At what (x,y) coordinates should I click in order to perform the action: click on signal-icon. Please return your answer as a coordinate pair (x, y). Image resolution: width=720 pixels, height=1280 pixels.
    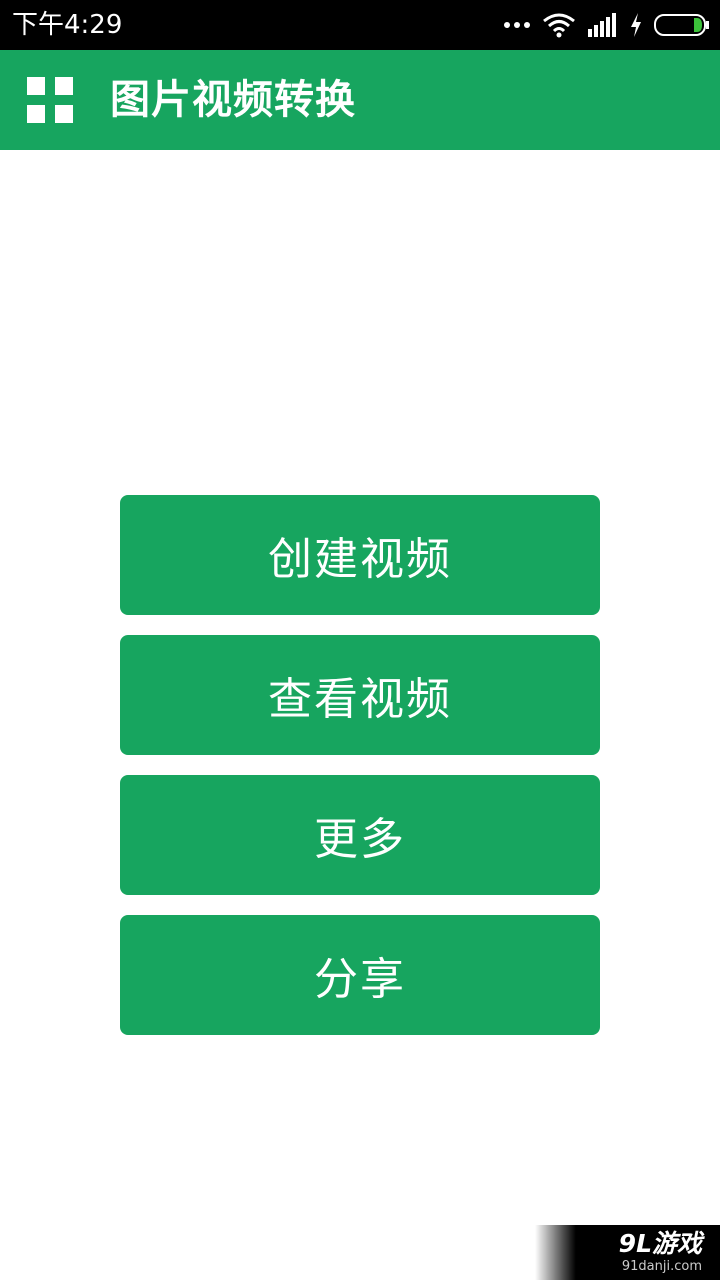
    Looking at the image, I should click on (603, 25).